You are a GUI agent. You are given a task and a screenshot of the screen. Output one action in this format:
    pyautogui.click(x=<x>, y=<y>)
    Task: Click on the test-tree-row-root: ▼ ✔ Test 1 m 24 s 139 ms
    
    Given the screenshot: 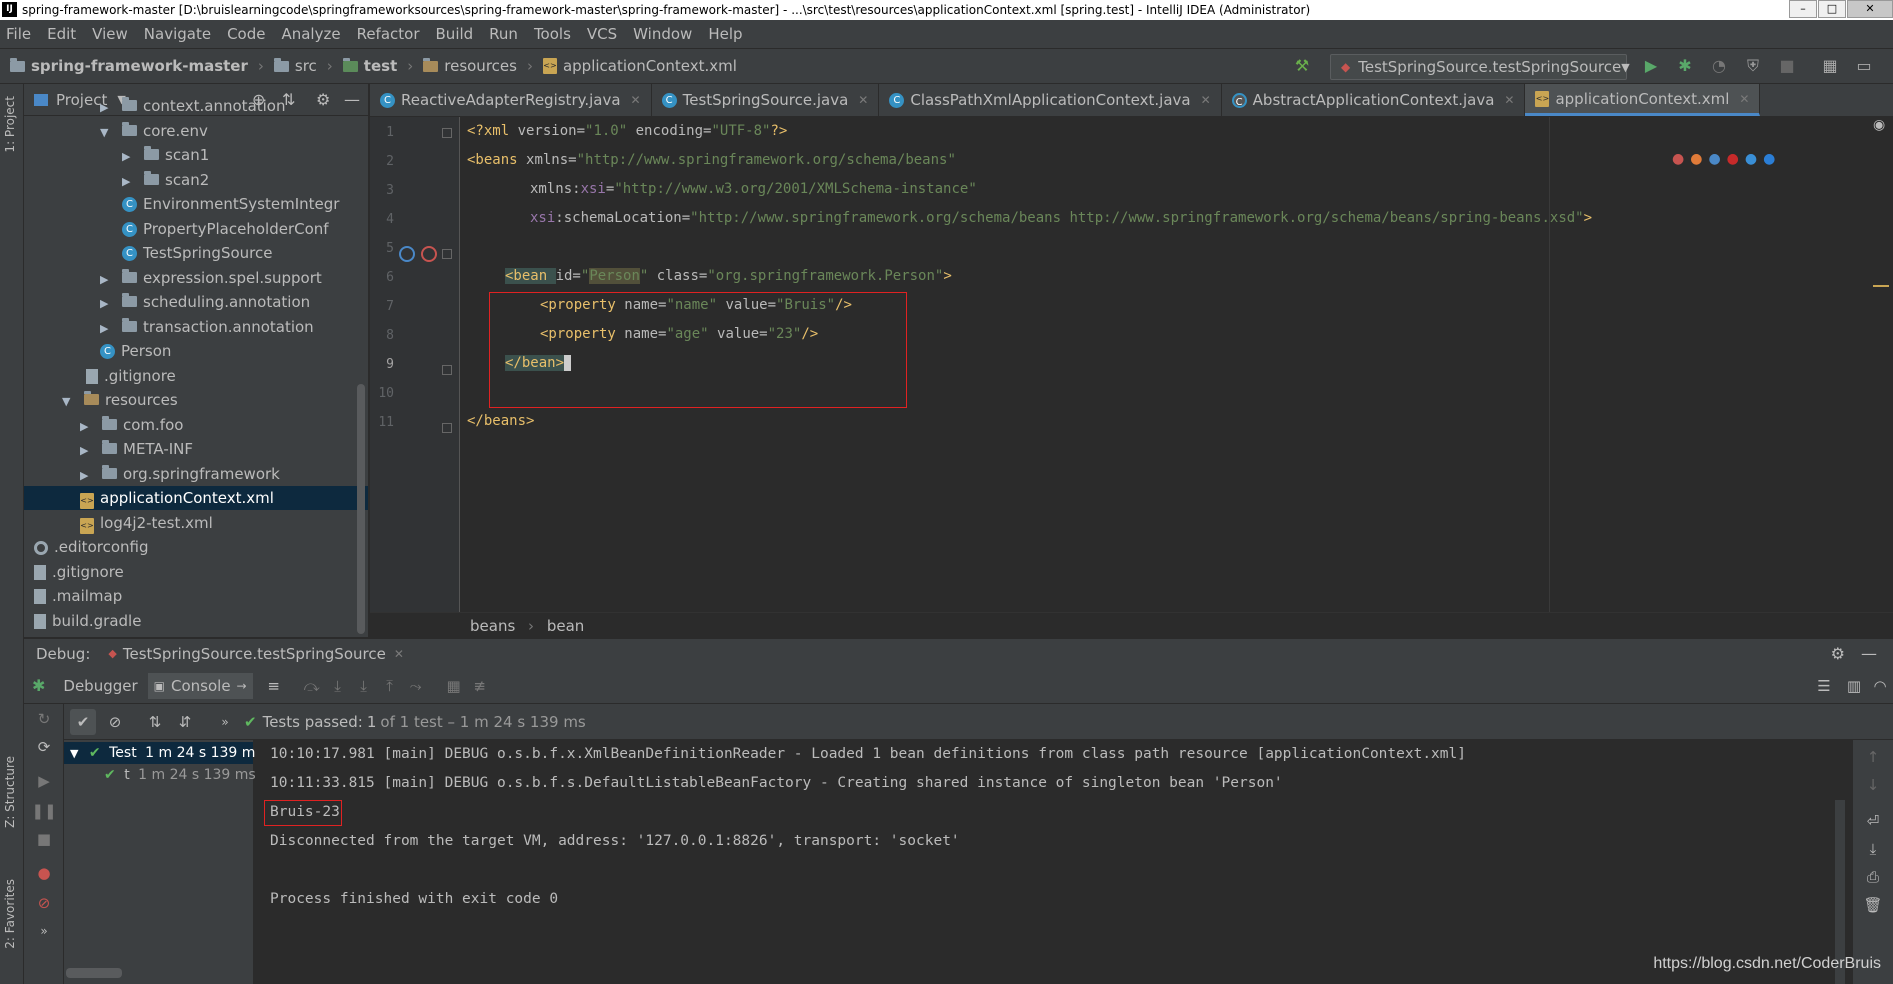 What is the action you would take?
    pyautogui.click(x=163, y=753)
    